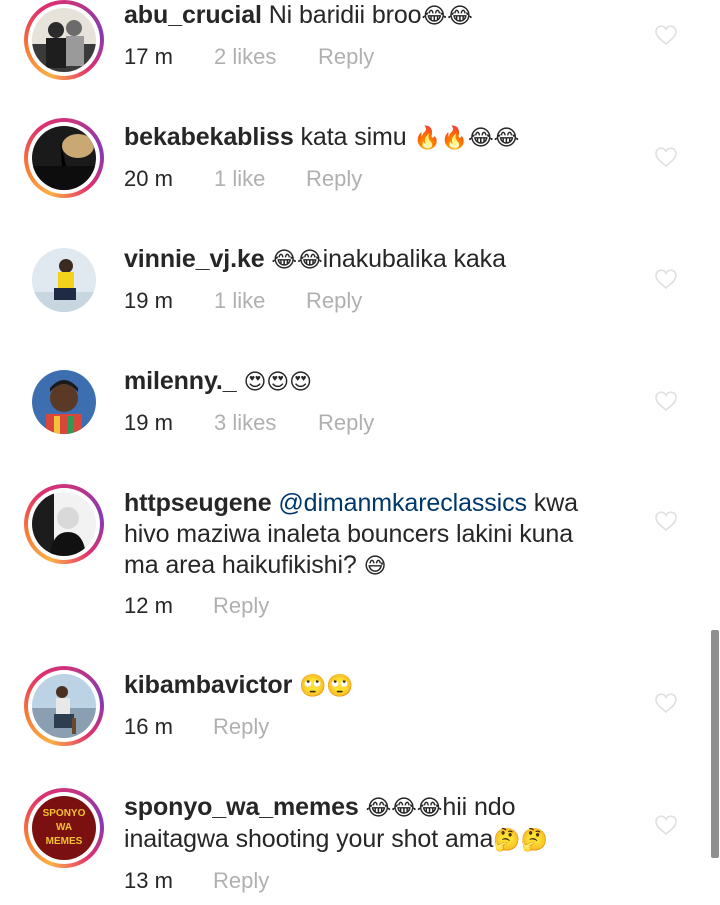 The image size is (720, 905). What do you see at coordinates (193, 15) in the screenshot?
I see `comment-username: abu_crucial` at bounding box center [193, 15].